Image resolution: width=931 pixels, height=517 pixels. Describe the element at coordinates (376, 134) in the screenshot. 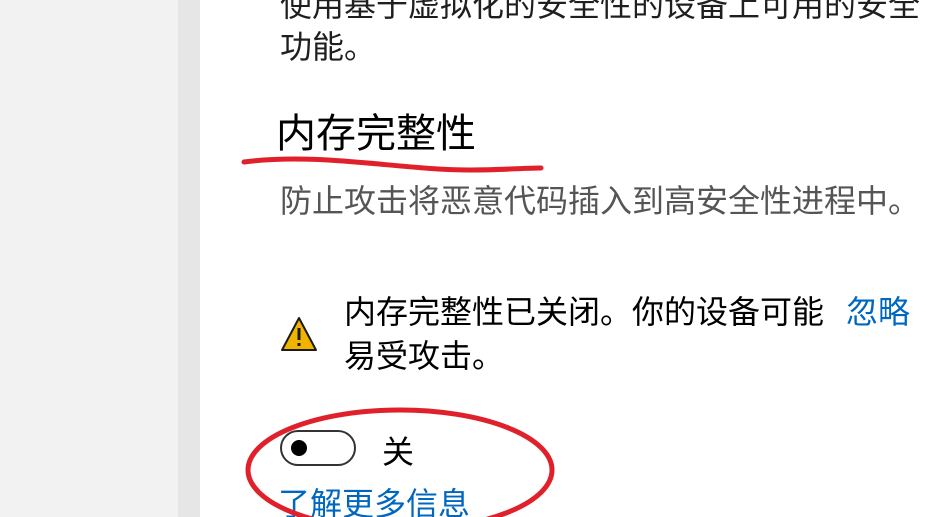

I see `memory-integrity-title: 内存完整性` at that location.